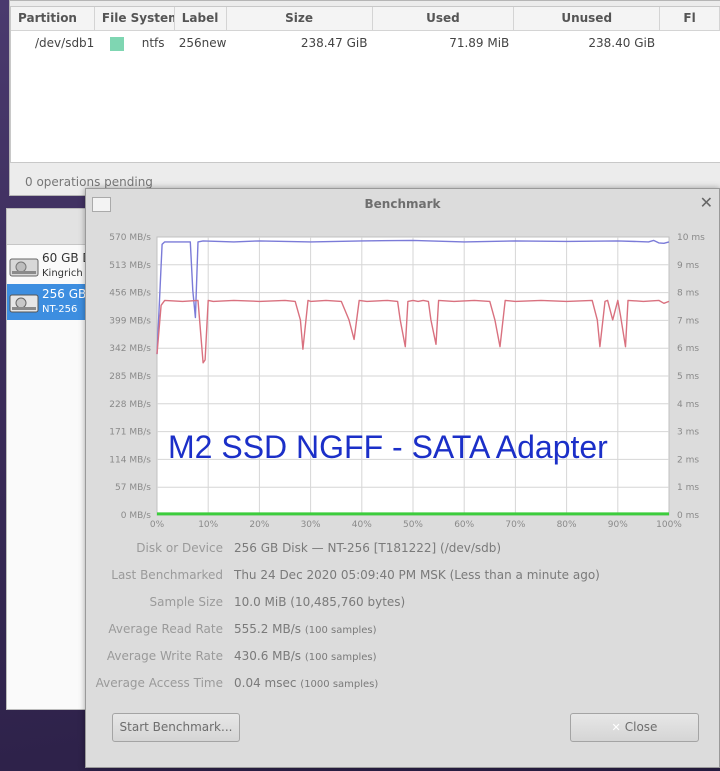 This screenshot has height=771, width=720. What do you see at coordinates (268, 629) in the screenshot?
I see `read-rate-value: 555.2 MB/s` at bounding box center [268, 629].